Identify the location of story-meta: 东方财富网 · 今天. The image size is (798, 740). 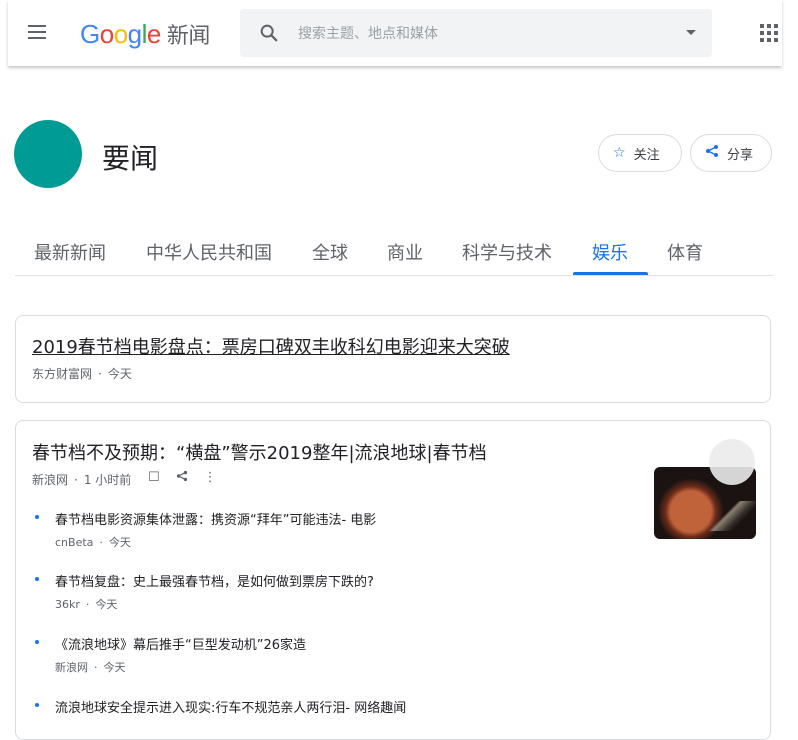
(82, 373).